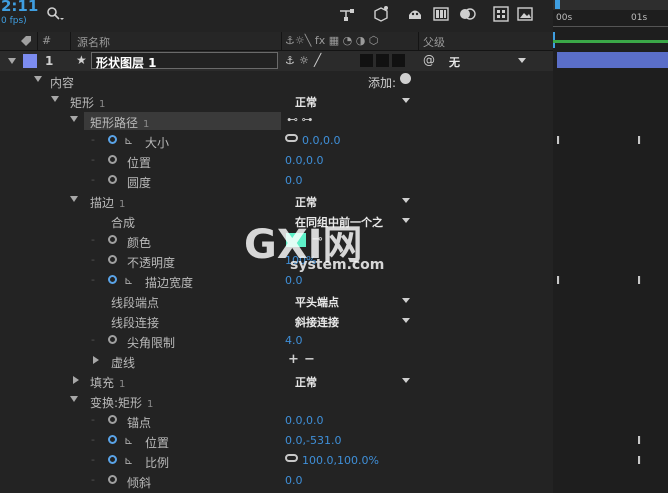  What do you see at coordinates (276, 381) in the screenshot?
I see `fill-group-row: 填充 1 正常` at bounding box center [276, 381].